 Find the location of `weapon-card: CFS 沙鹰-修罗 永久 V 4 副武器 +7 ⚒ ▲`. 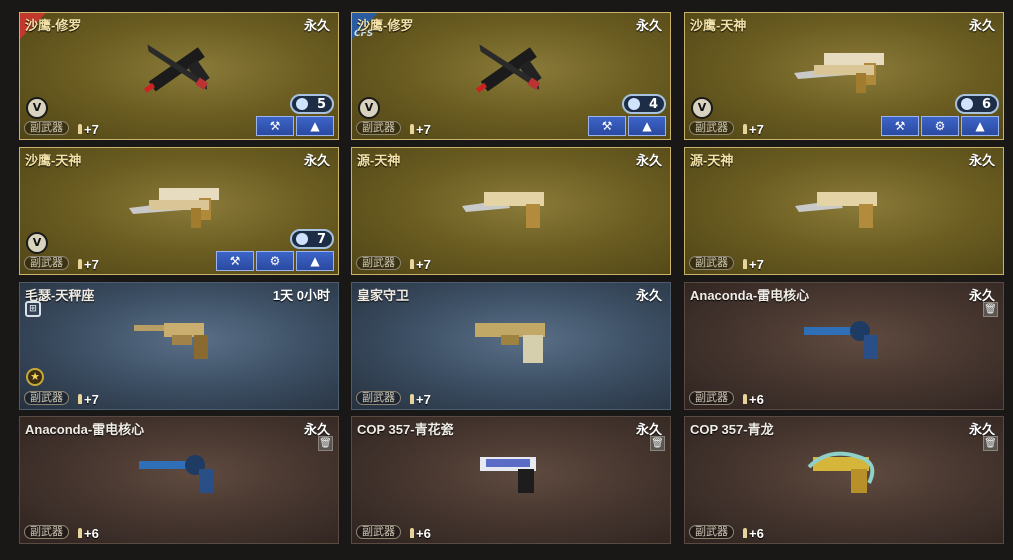

weapon-card: CFS 沙鹰-修罗 永久 V 4 副武器 +7 ⚒ ▲ is located at coordinates (511, 76).